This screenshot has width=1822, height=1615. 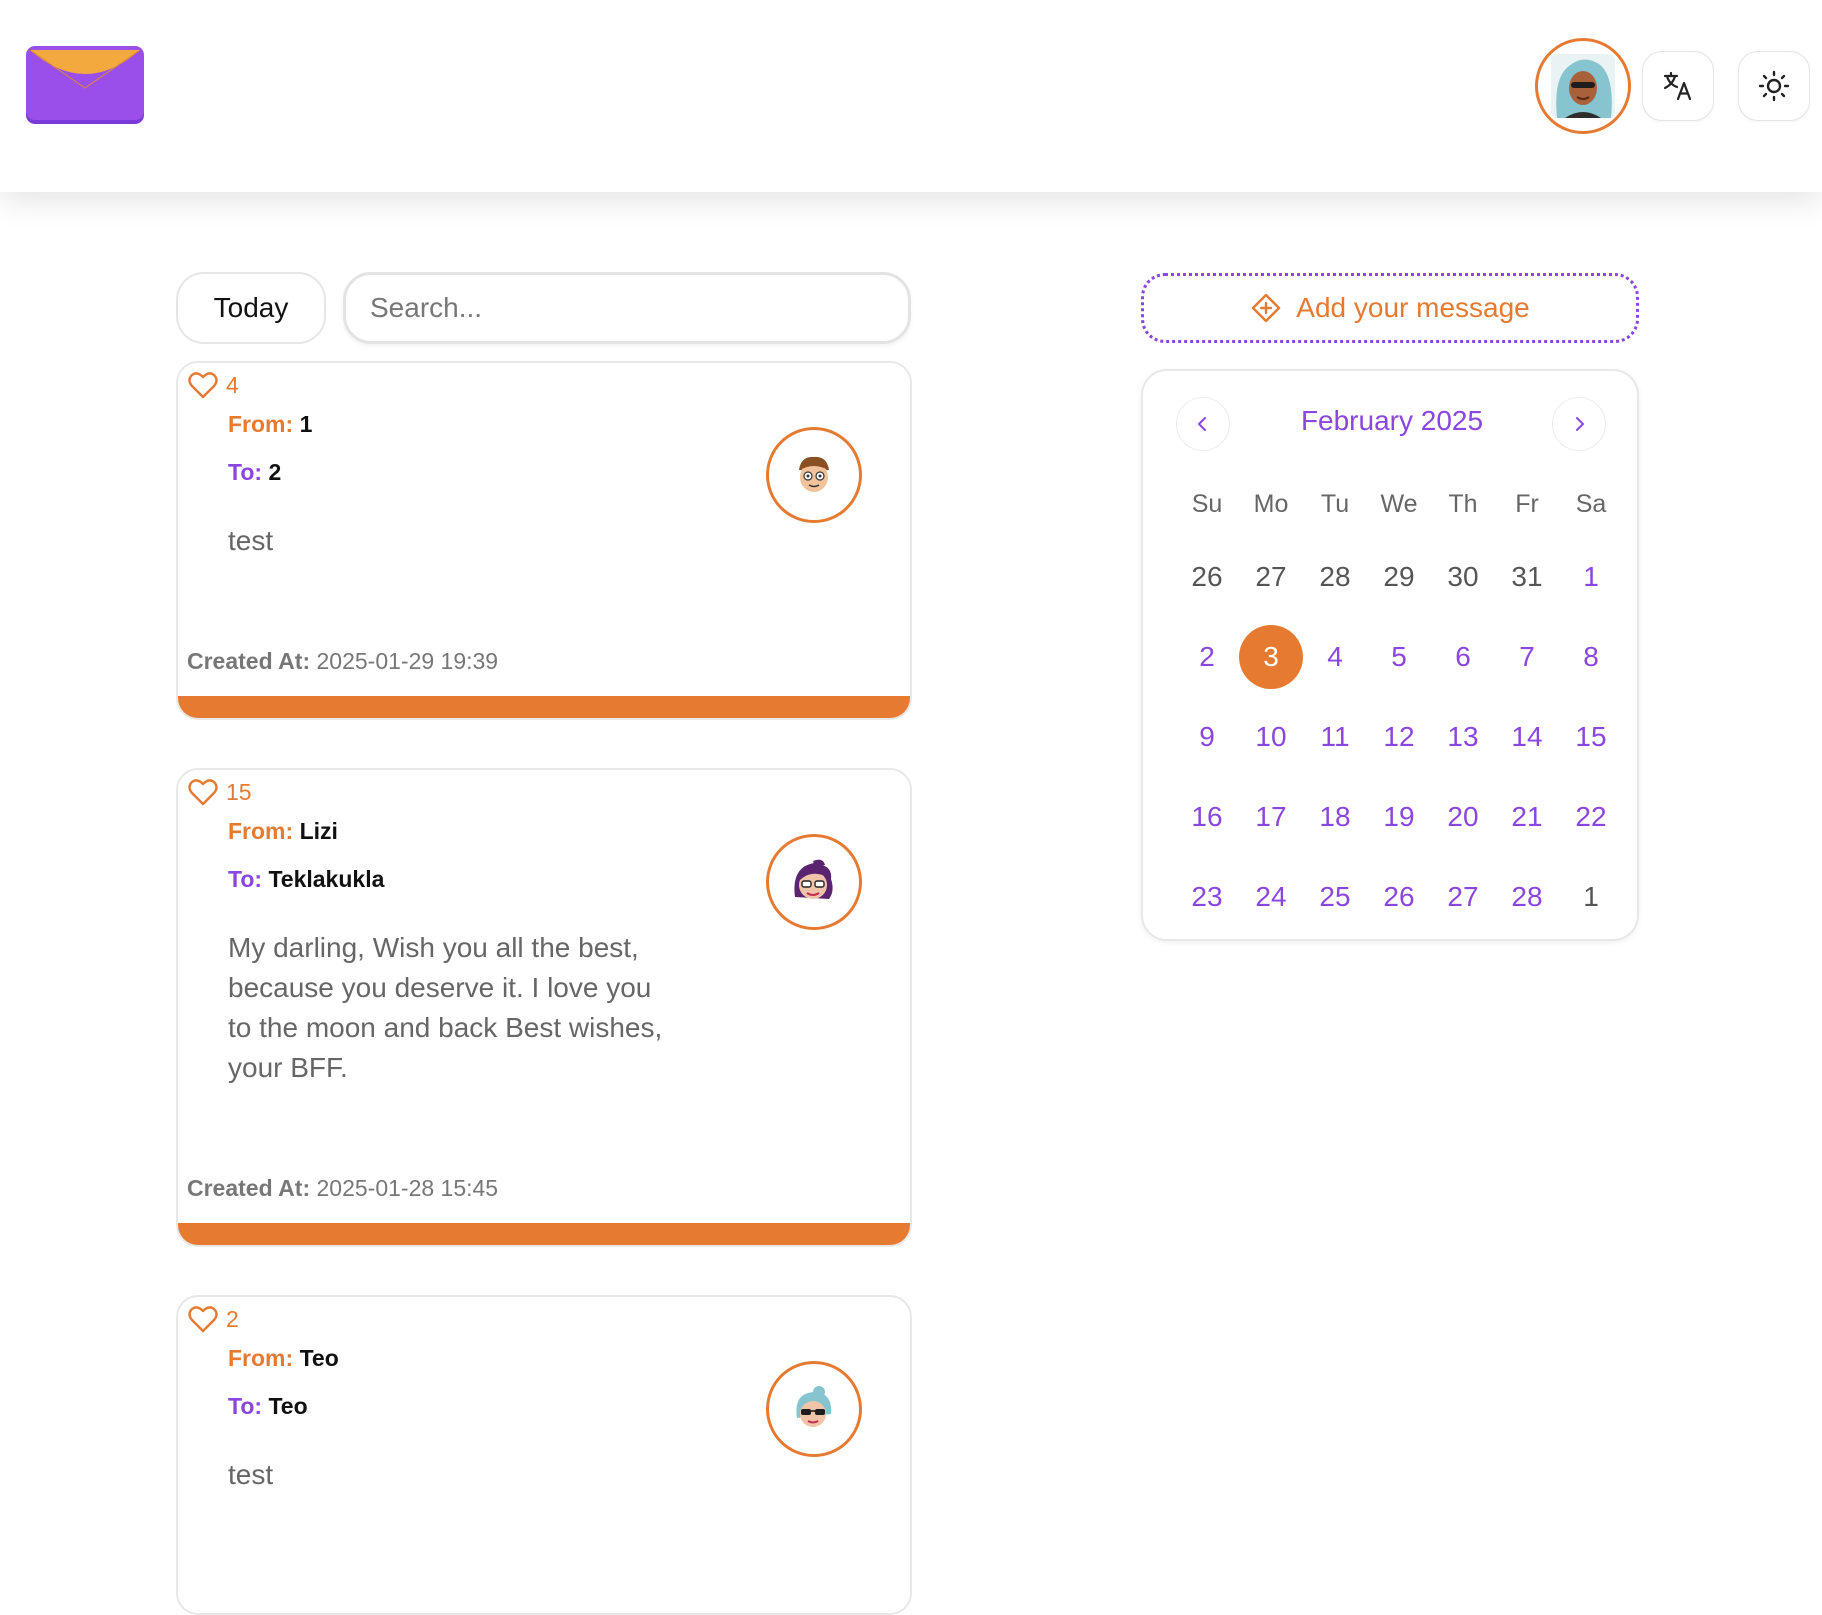 I want to click on calendar-day: 13, so click(x=1463, y=737).